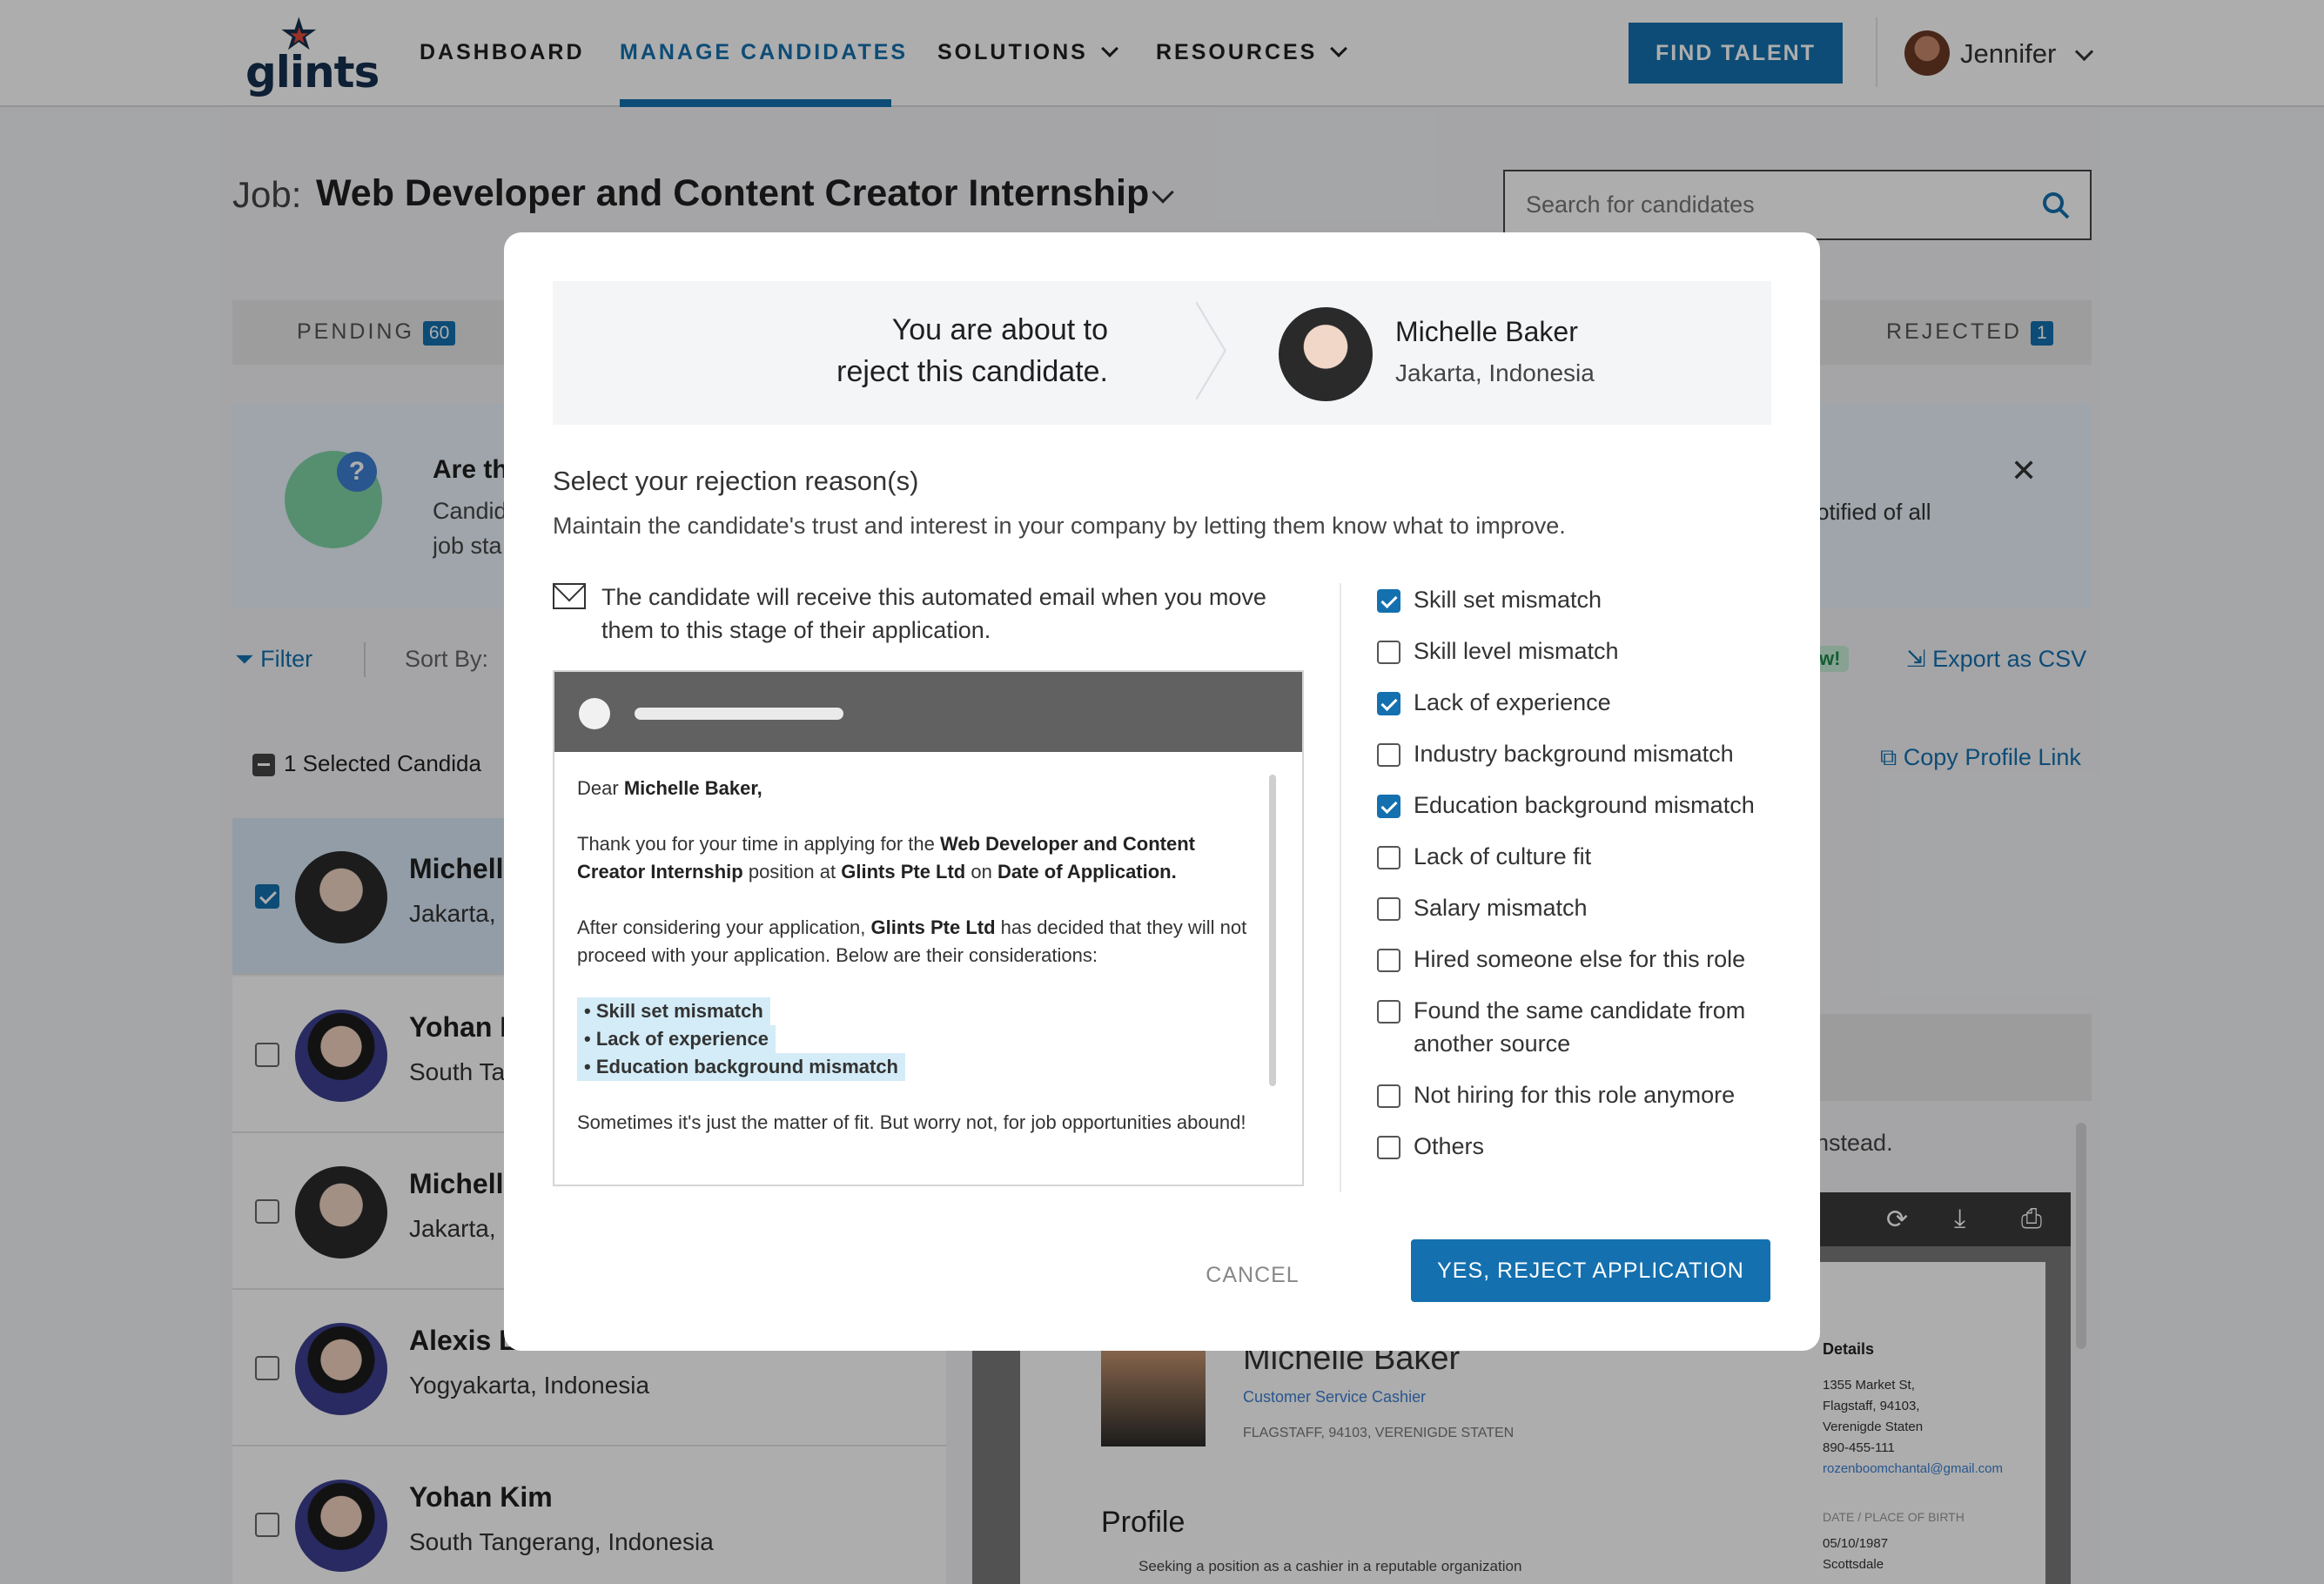 The height and width of the screenshot is (1584, 2324). I want to click on email-consideration: • Skill set mismatch, so click(673, 1011).